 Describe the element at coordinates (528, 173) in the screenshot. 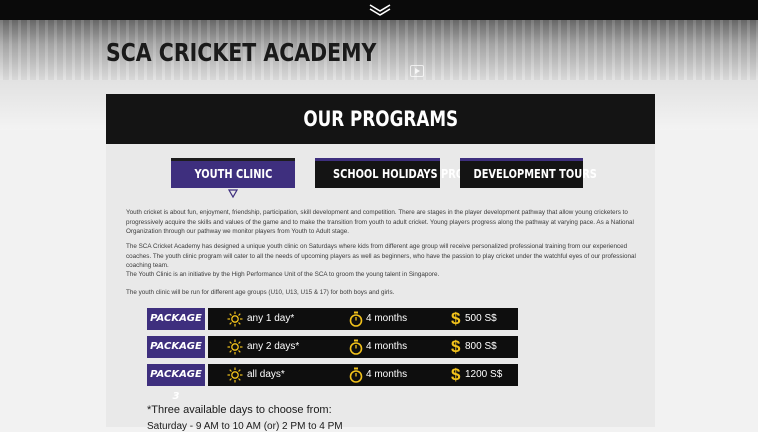

I see `tab-development-tours: DEVELOPMENT TOURS` at that location.